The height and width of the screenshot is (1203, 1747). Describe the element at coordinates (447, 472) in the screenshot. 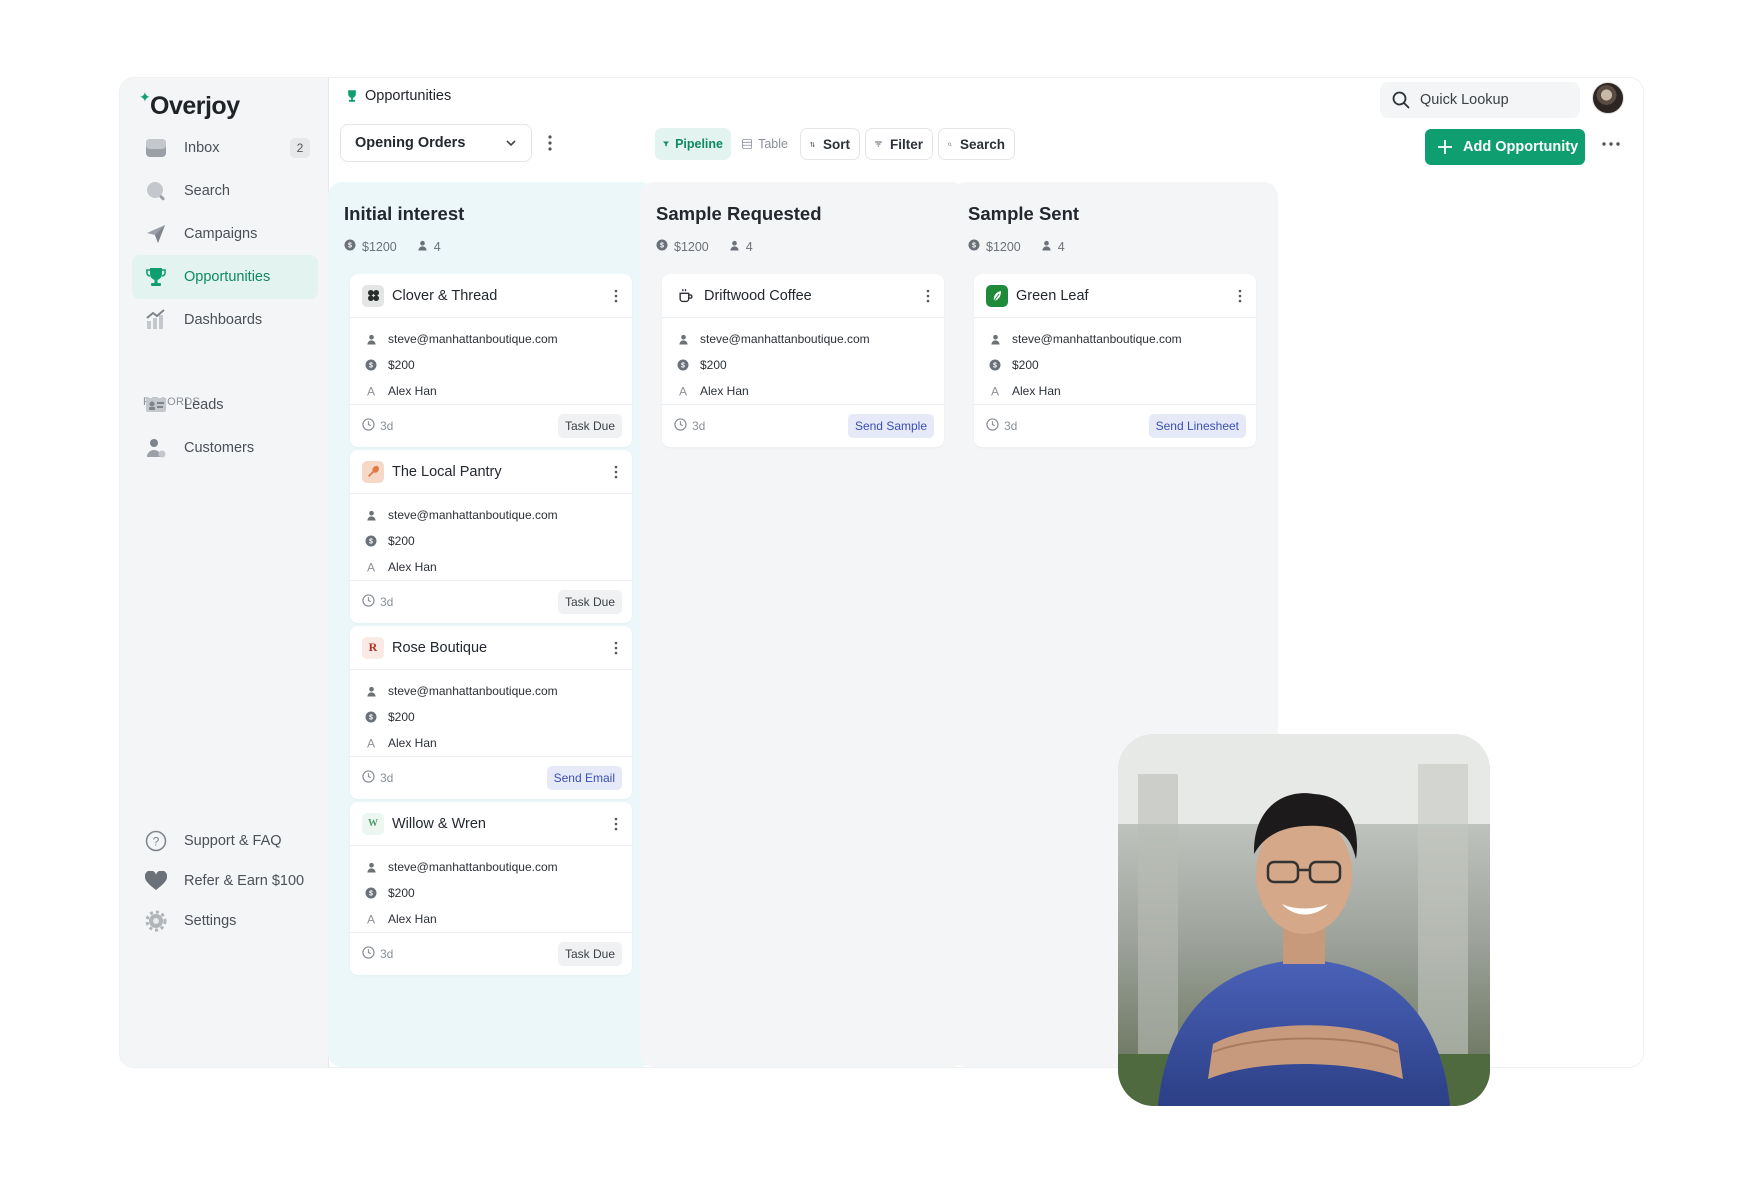

I see `company-name: The Local Pantry` at that location.